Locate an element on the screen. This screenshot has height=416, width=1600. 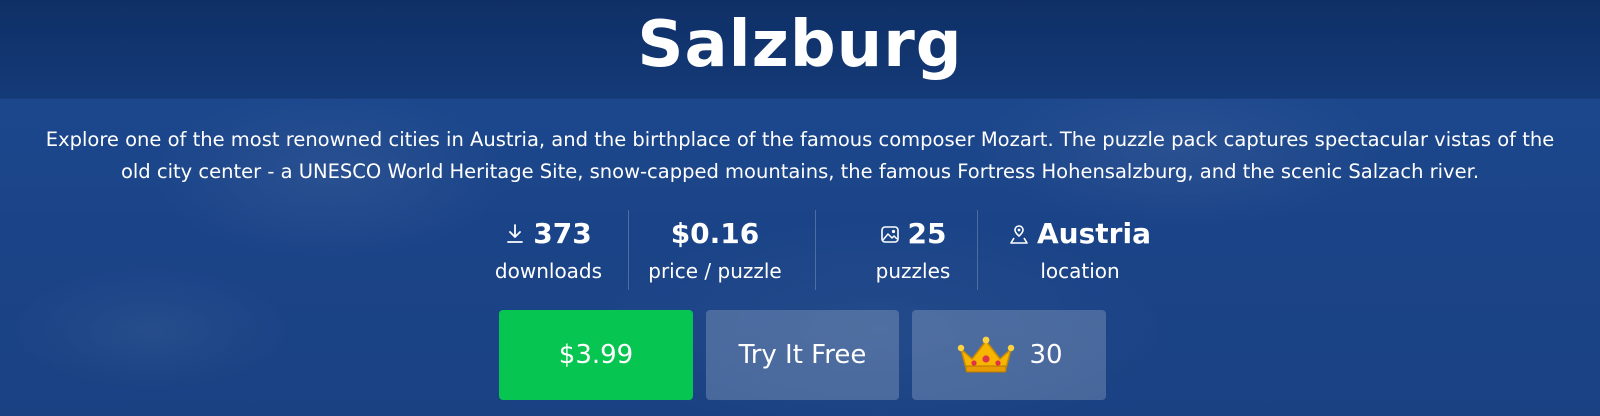
crown-icon is located at coordinates (986, 354).